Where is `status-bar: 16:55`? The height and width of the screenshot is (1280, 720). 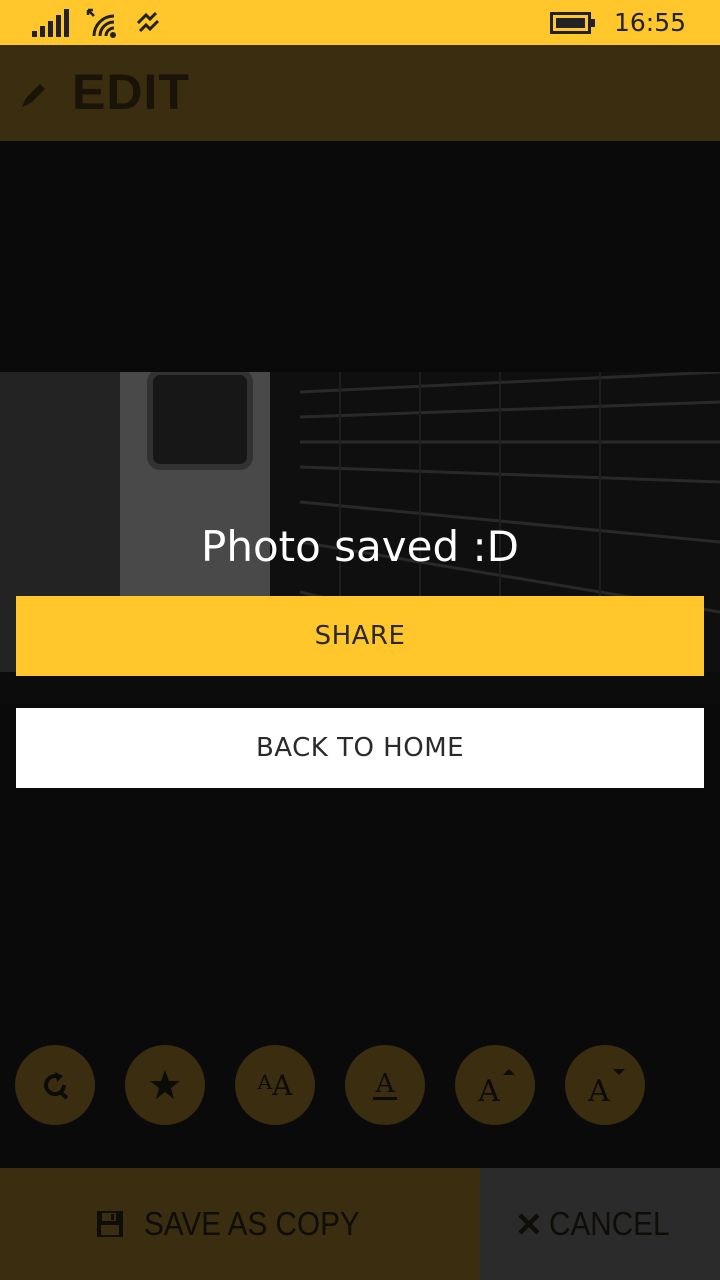 status-bar: 16:55 is located at coordinates (360, 22).